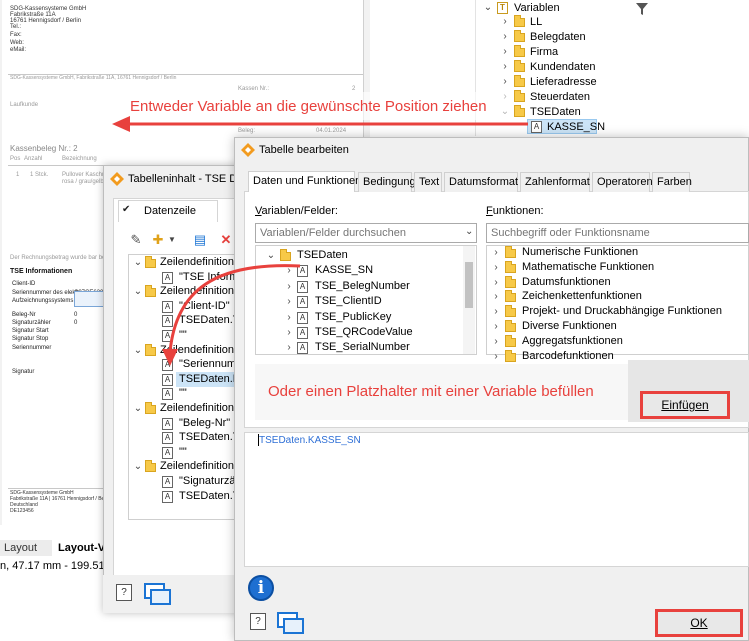 The width and height of the screenshot is (749, 641). Describe the element at coordinates (642, 9) in the screenshot. I see `filter-icon` at that location.